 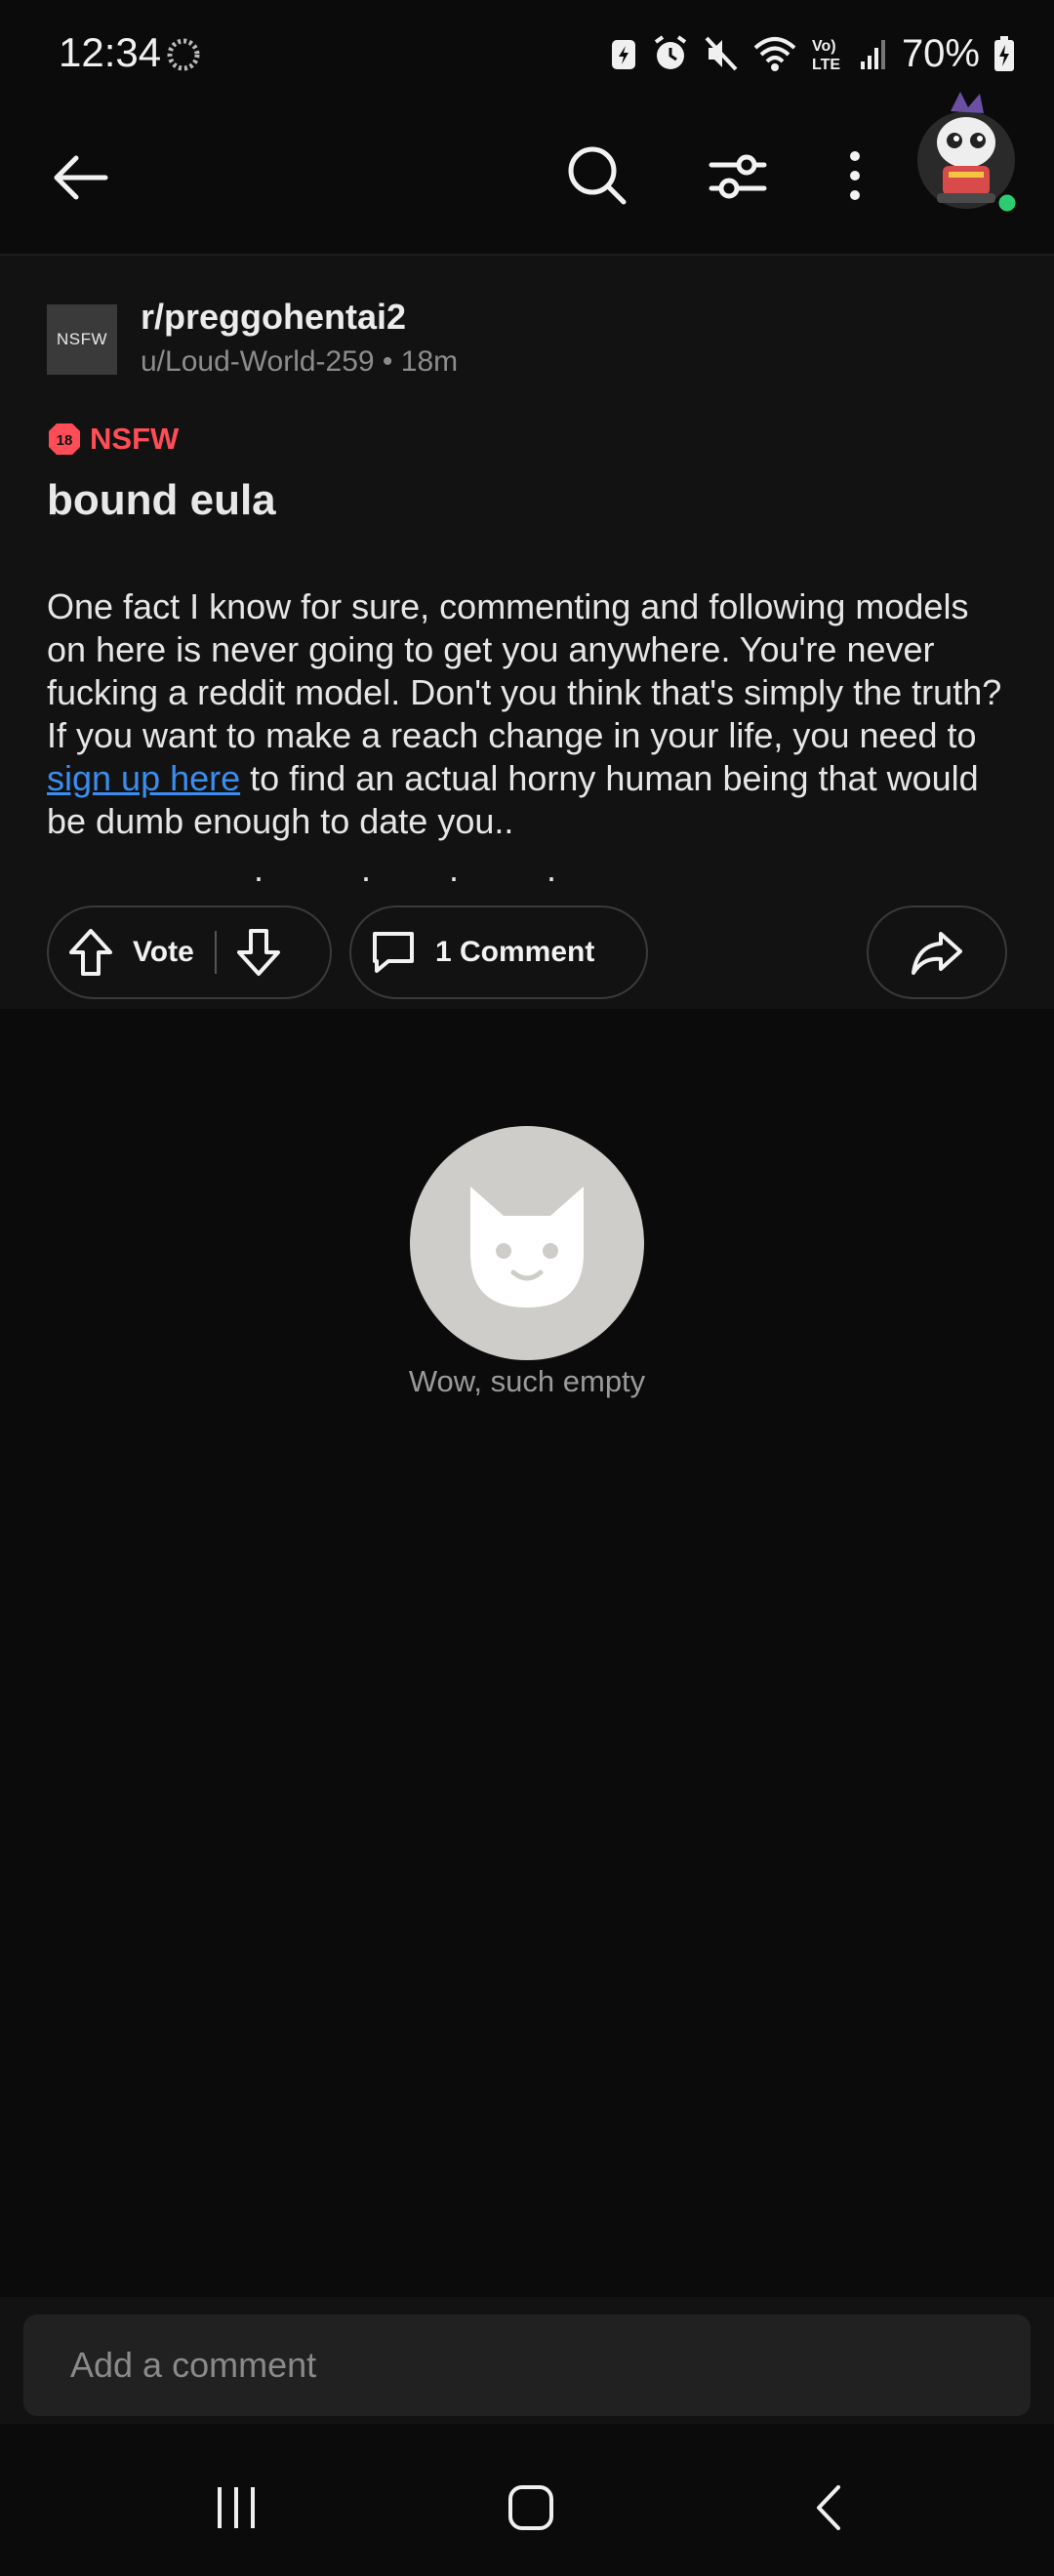 I want to click on recent-apps-icon, so click(x=237, y=2507).